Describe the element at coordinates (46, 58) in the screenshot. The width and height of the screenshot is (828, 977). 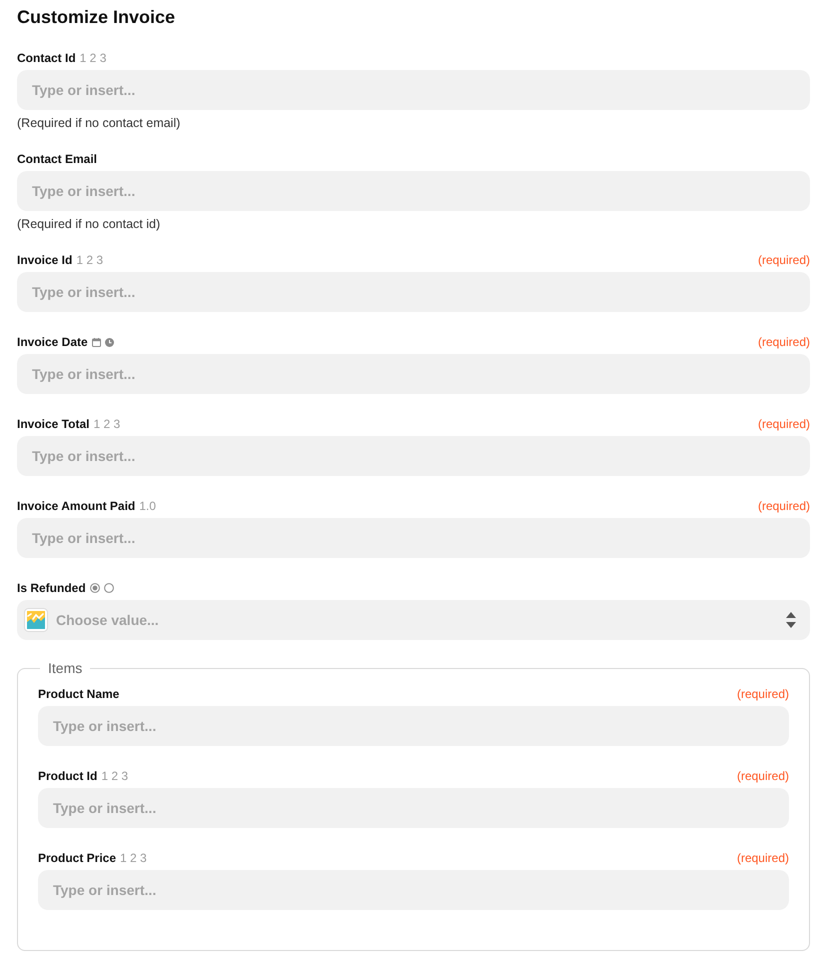
I see `field-label: Contact Id` at that location.